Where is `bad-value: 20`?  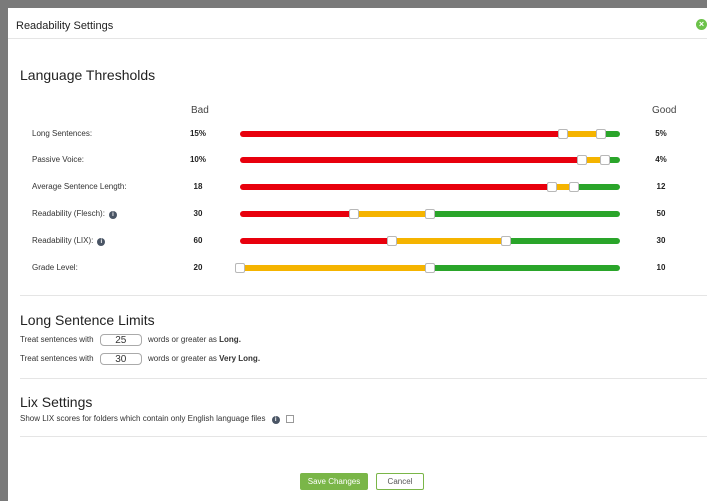
bad-value: 20 is located at coordinates (198, 267).